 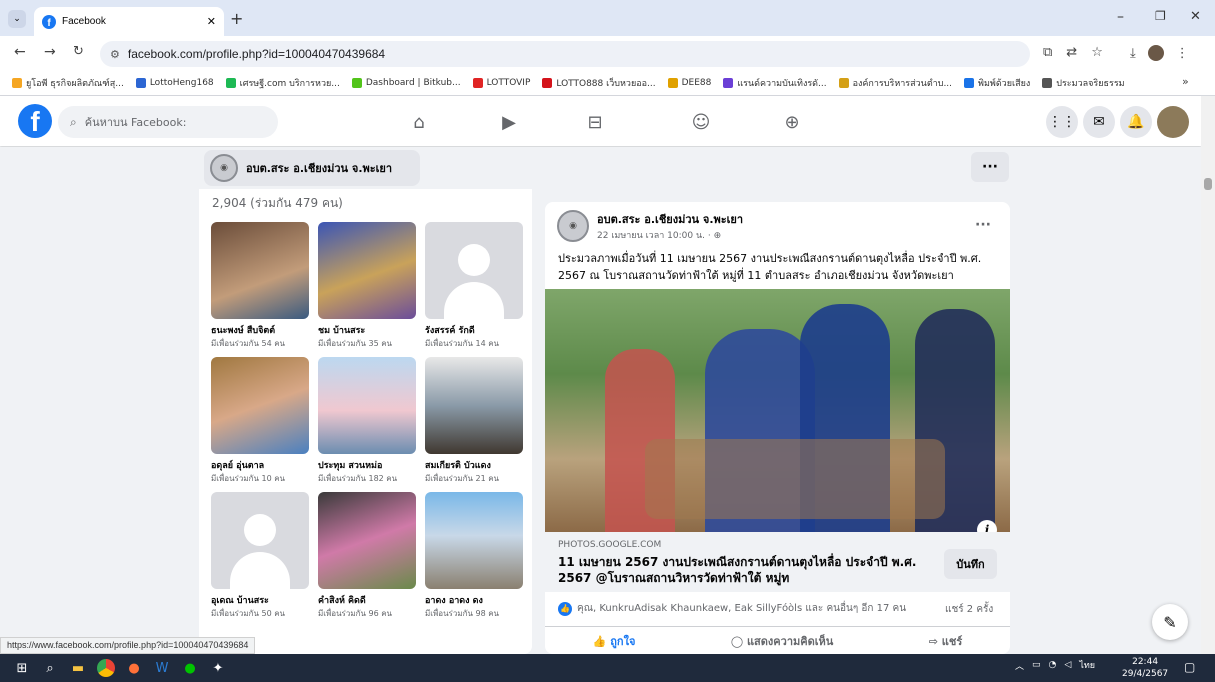 What do you see at coordinates (782, 641) in the screenshot?
I see `comment-button: ◯ แสดงความคิดเห็น` at bounding box center [782, 641].